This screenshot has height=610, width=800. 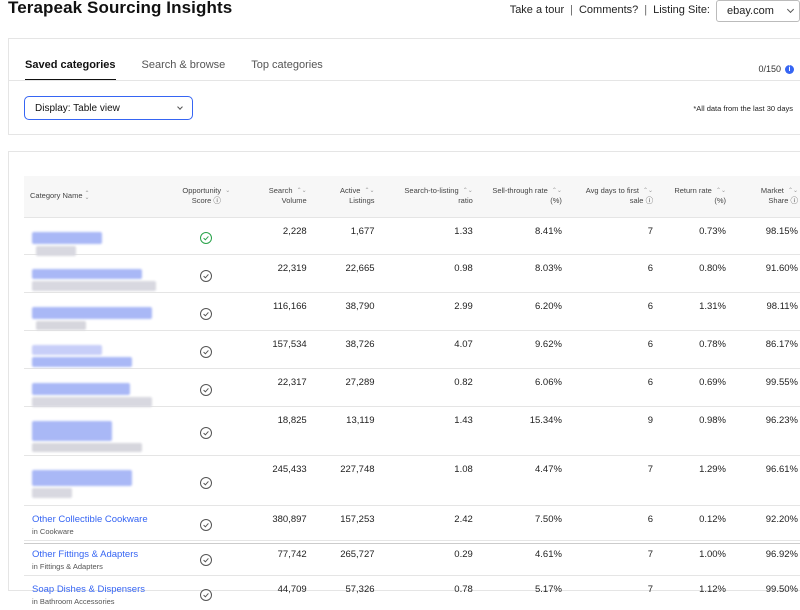 I want to click on ratio-cell: 1.33, so click(x=429, y=235).